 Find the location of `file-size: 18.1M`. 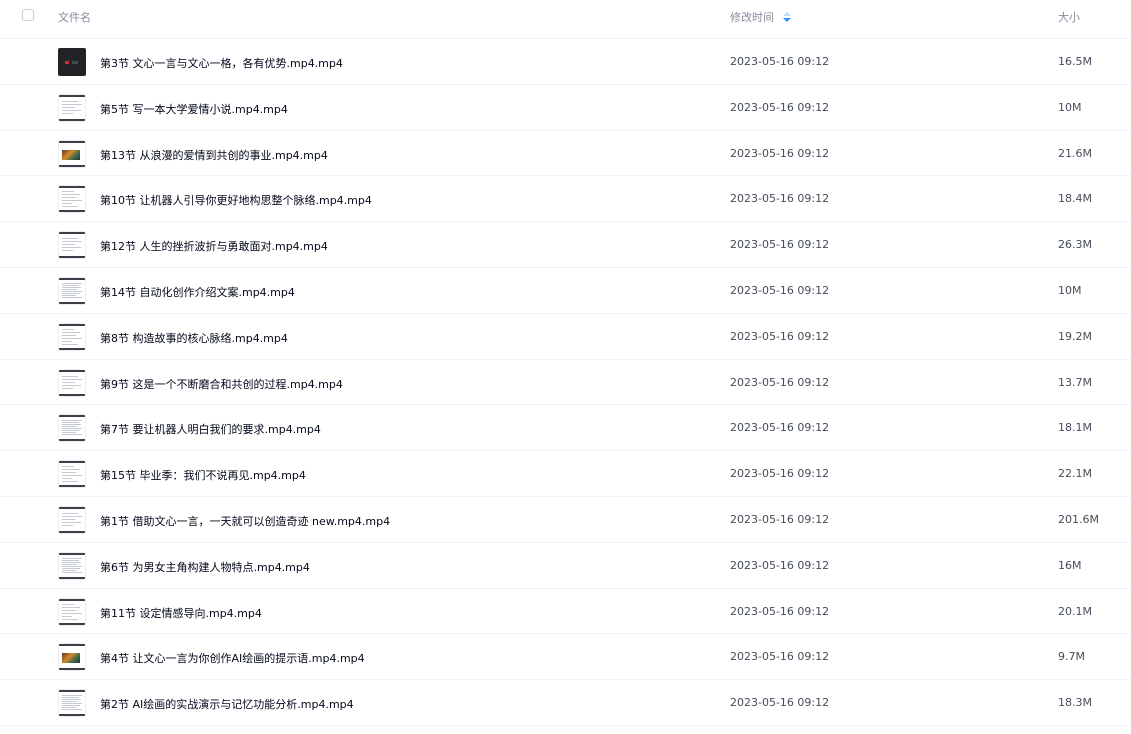

file-size: 18.1M is located at coordinates (1075, 428).